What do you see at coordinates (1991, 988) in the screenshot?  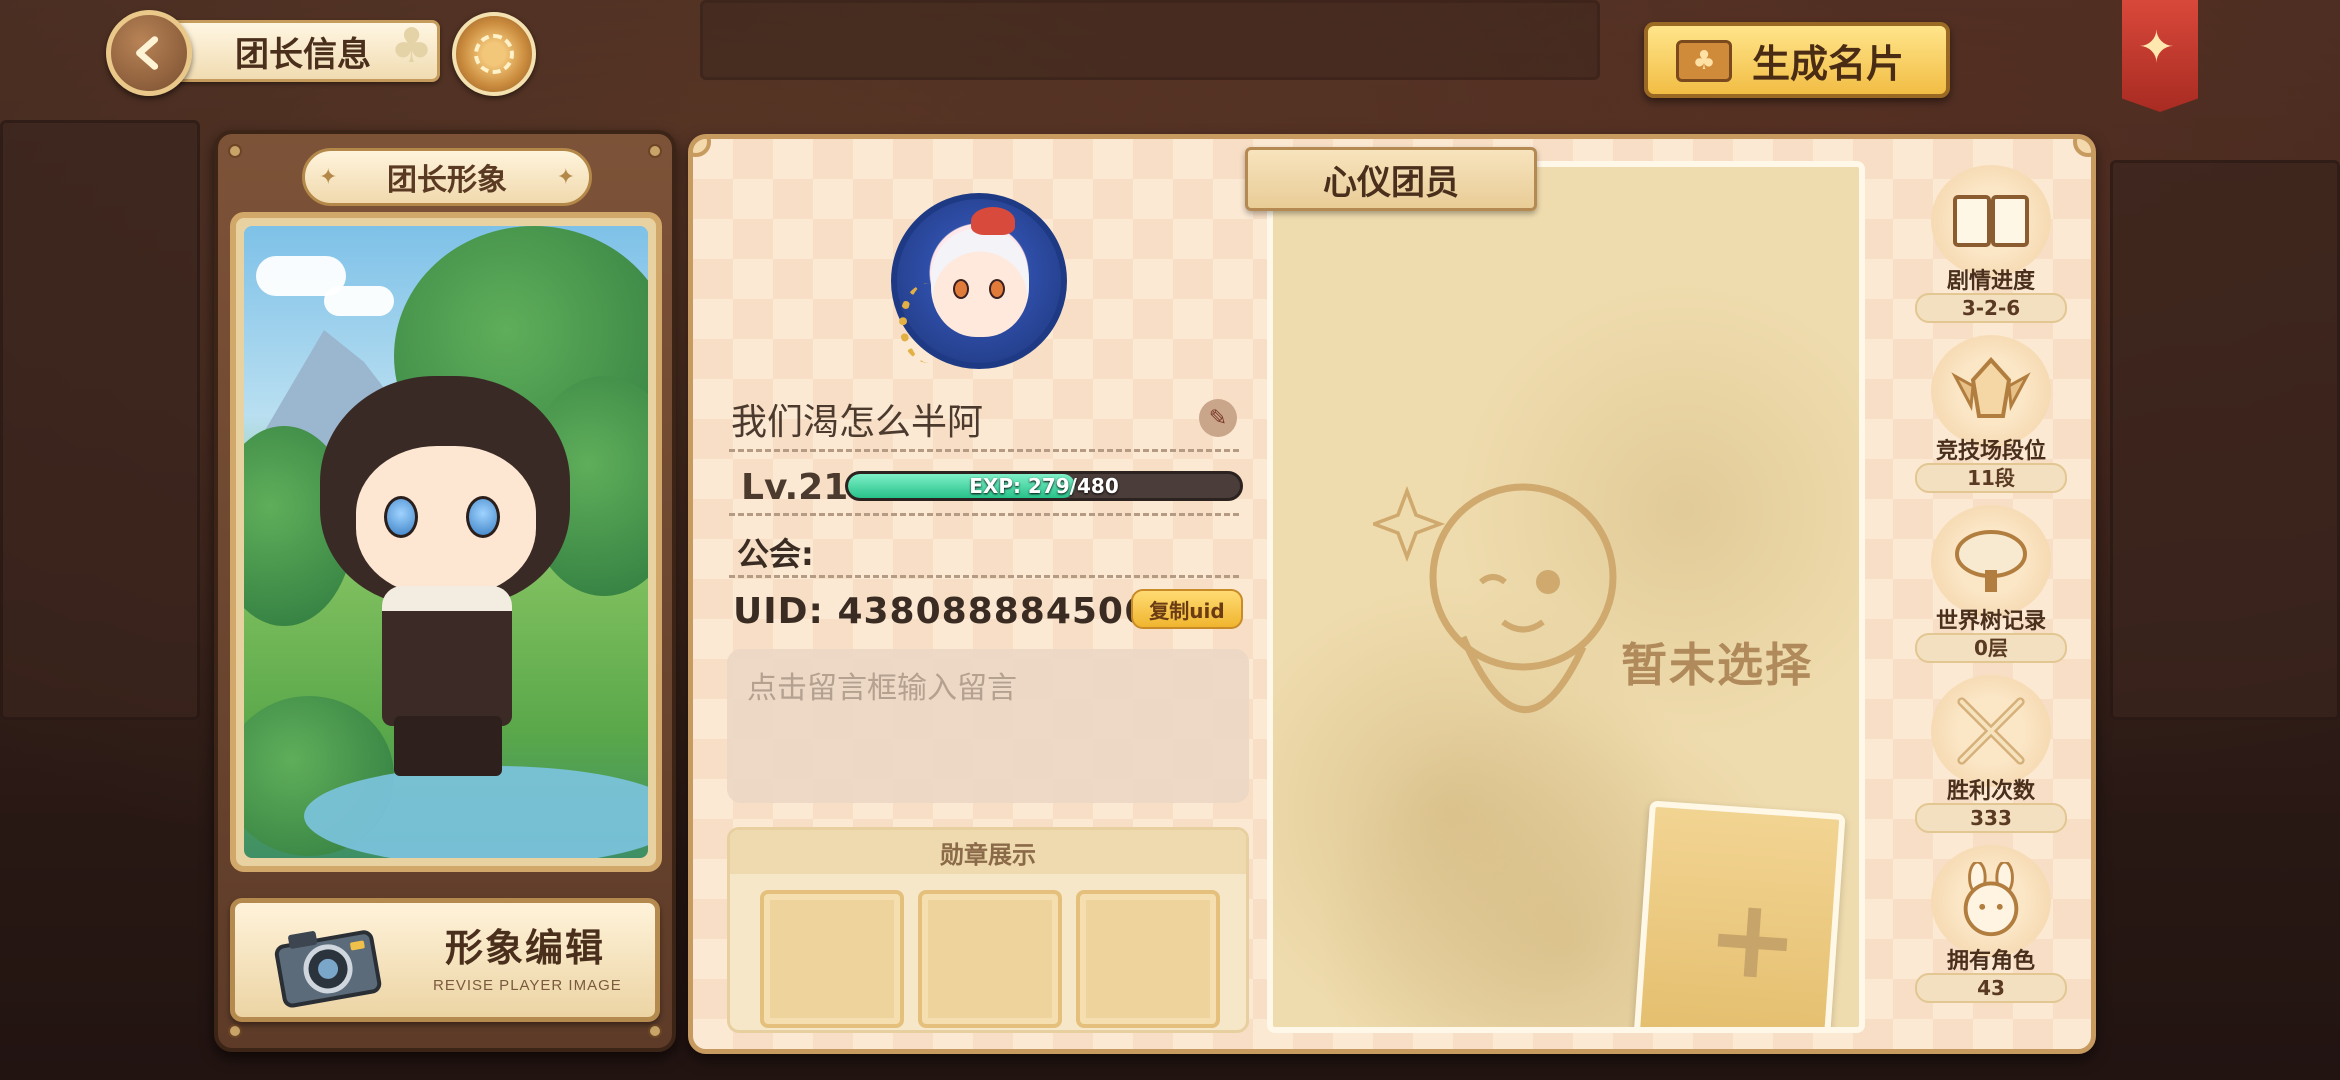 I see `stat-value: 43` at bounding box center [1991, 988].